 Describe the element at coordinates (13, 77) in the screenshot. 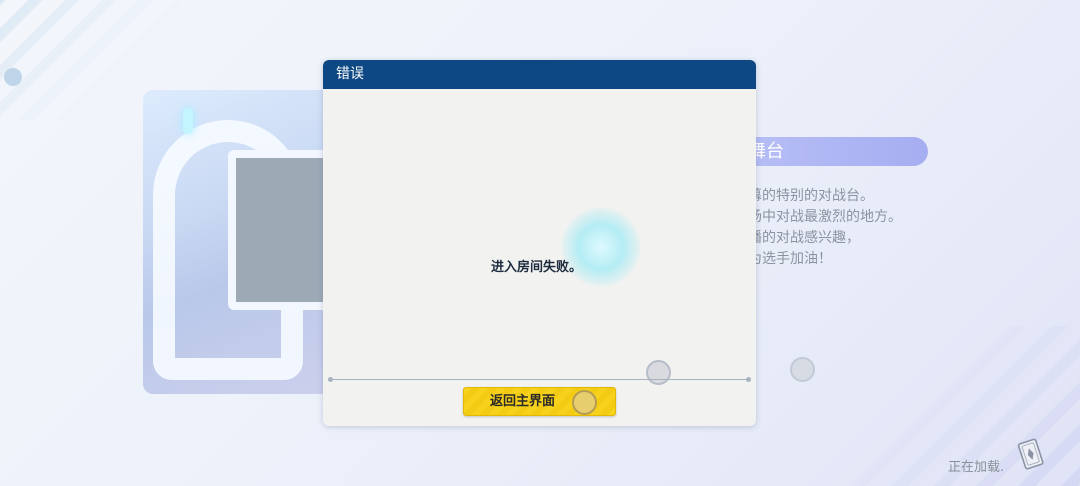

I see `decorative-dot` at that location.